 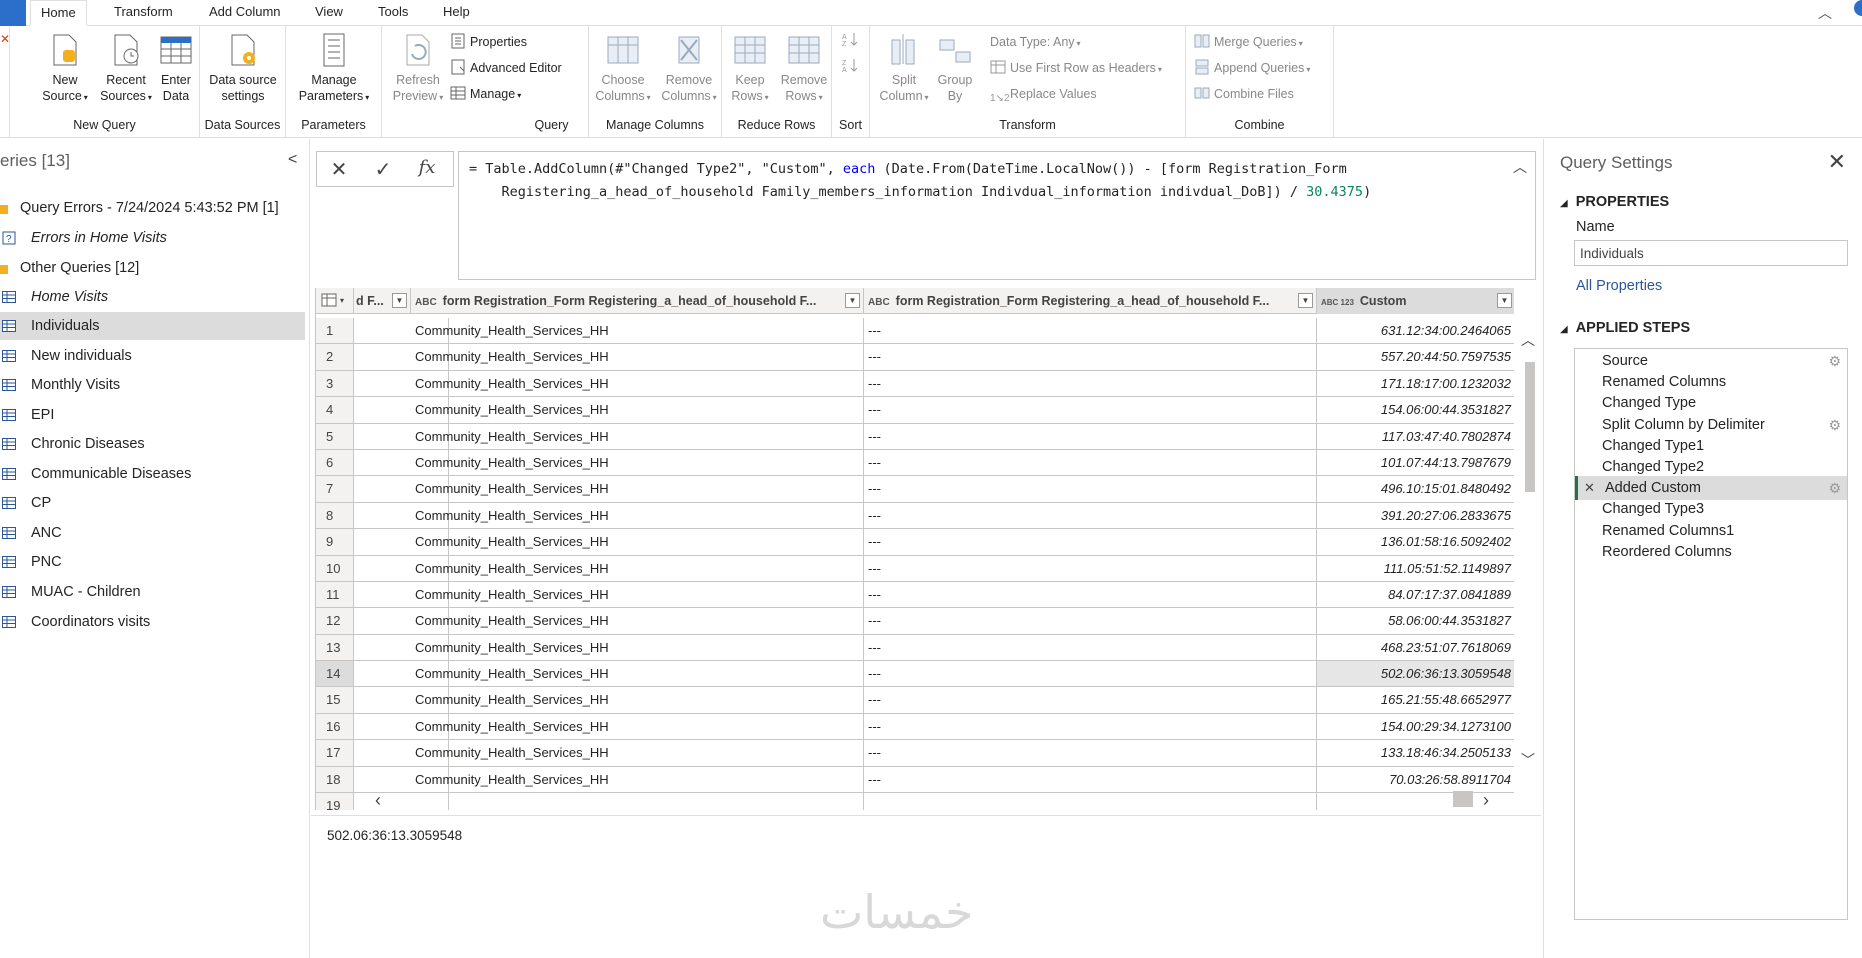 What do you see at coordinates (335, 594) in the screenshot?
I see `row-number: 11` at bounding box center [335, 594].